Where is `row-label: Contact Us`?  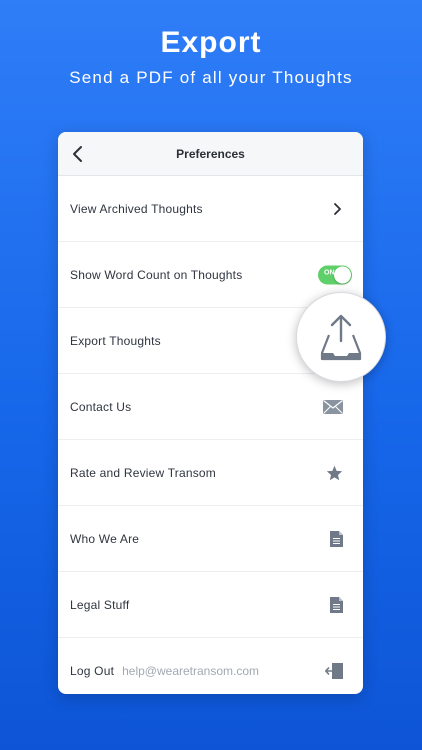 row-label: Contact Us is located at coordinates (101, 406).